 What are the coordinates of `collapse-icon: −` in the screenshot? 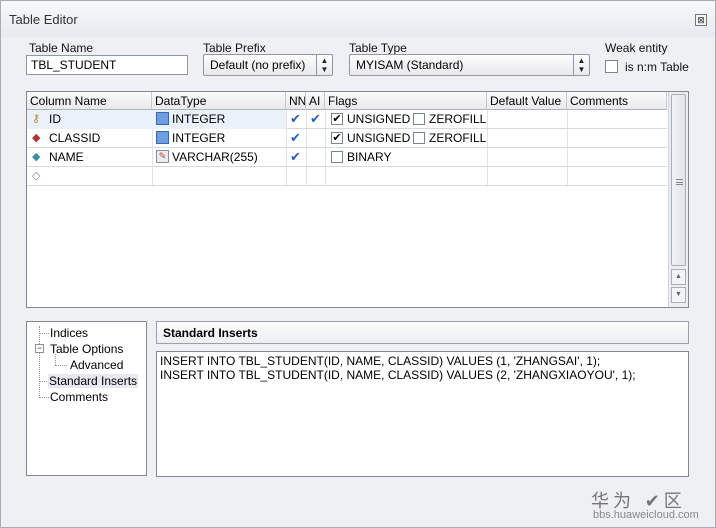 It's located at (39, 348).